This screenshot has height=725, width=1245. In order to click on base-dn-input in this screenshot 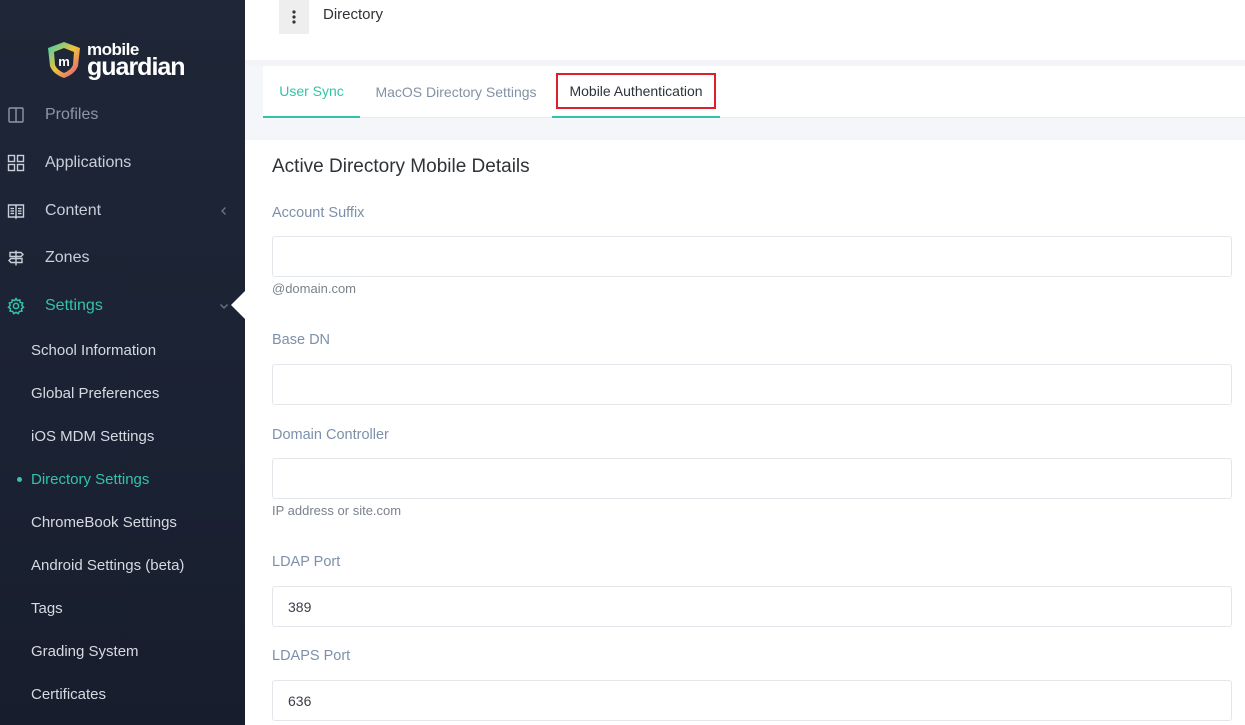, I will do `click(752, 384)`.